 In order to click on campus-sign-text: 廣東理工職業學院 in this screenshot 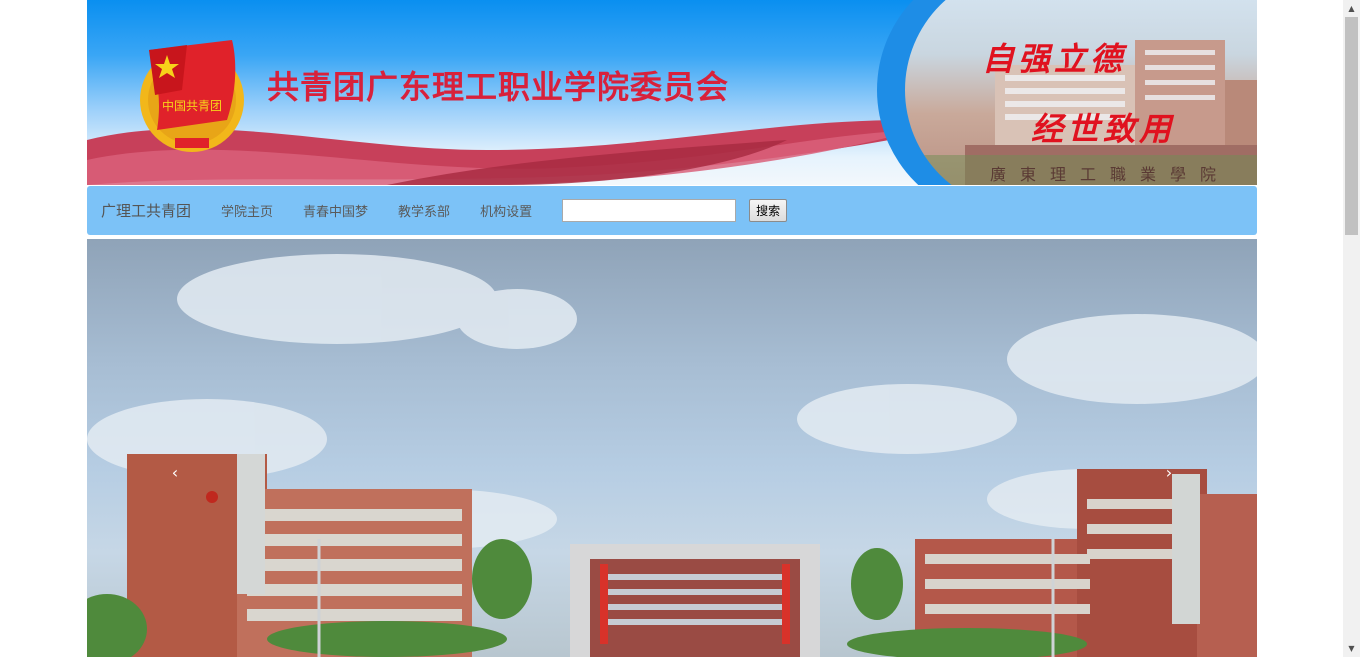, I will do `click(1110, 174)`.